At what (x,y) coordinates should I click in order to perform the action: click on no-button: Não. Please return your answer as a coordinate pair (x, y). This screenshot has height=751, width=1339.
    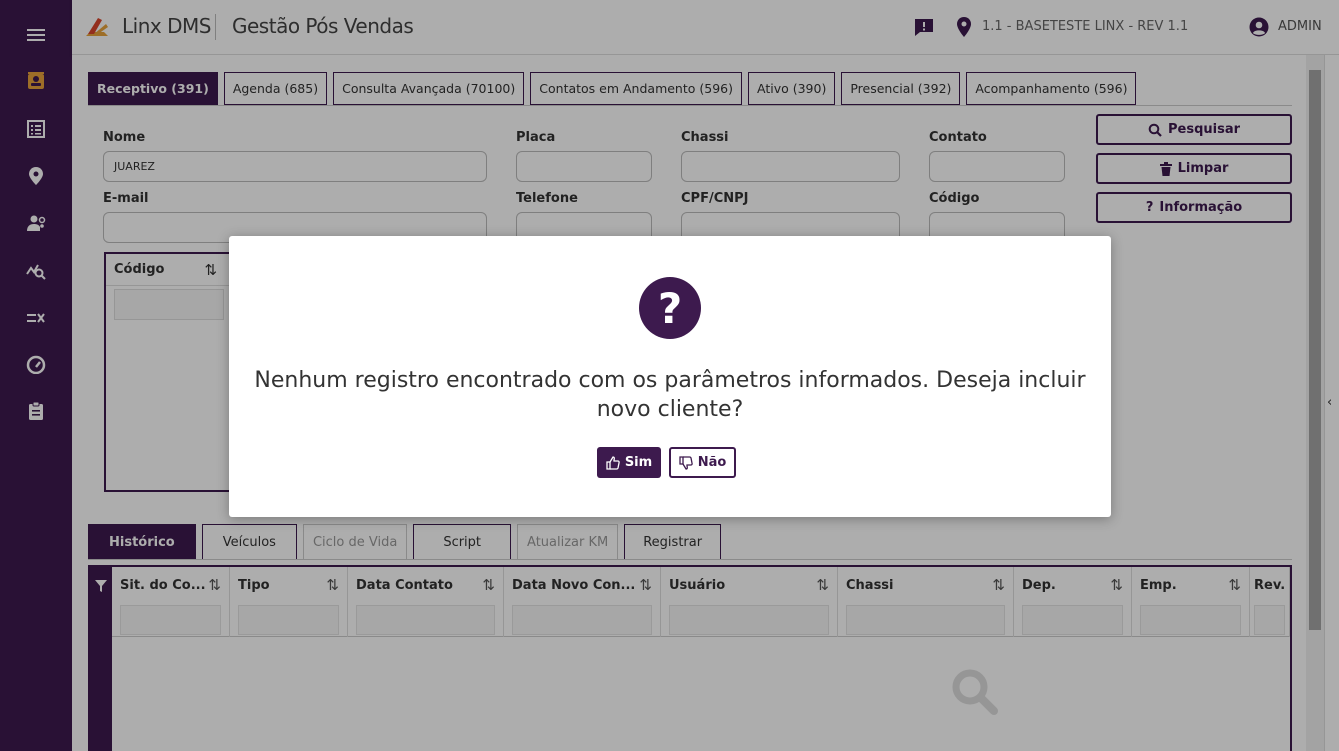
    Looking at the image, I should click on (702, 462).